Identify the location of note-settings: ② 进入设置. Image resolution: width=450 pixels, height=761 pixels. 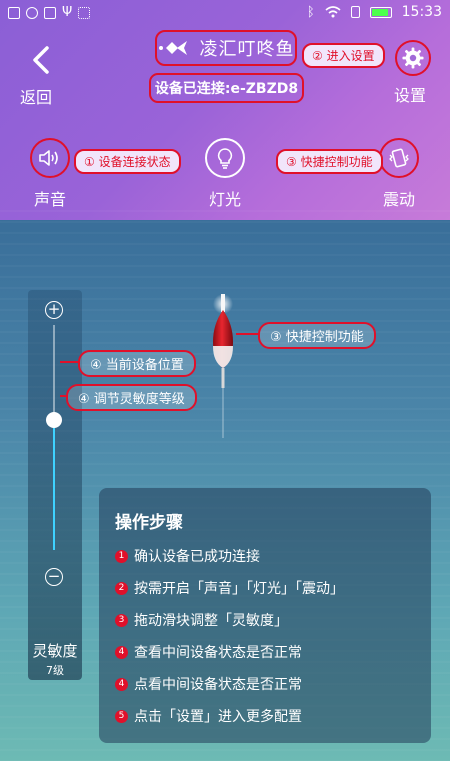
(343, 55).